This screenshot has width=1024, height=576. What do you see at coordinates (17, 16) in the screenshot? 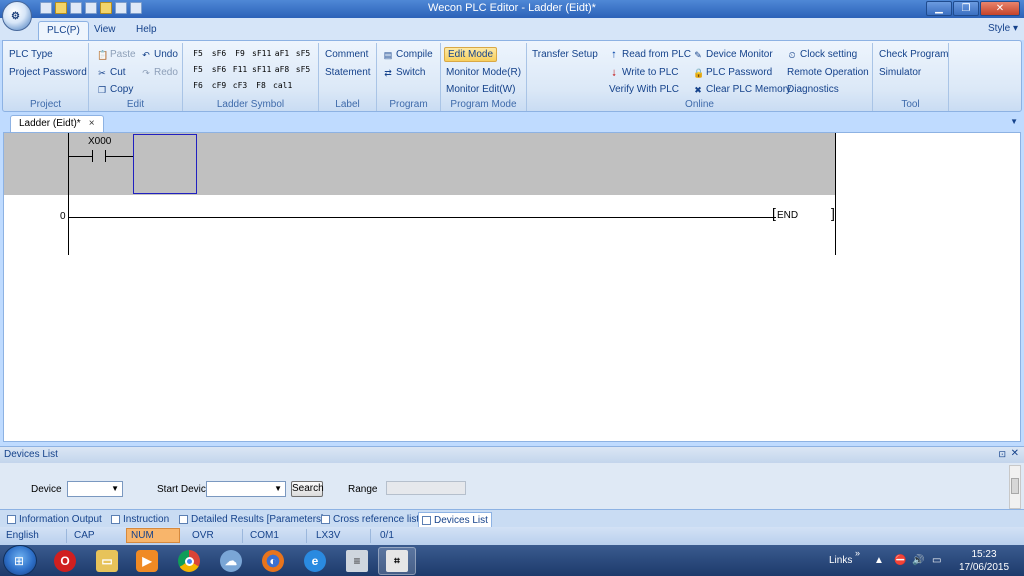
I see `application-menu-button: ⚙` at bounding box center [17, 16].